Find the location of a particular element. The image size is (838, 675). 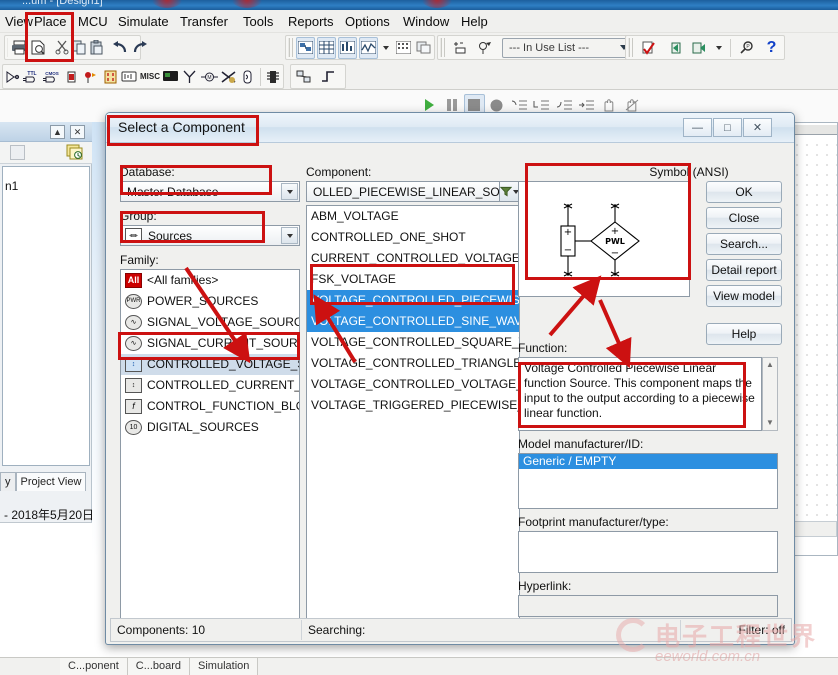

component-list-item: CURRENT_CONTROLLED_VOLTAGE_SOUR is located at coordinates (413, 258).